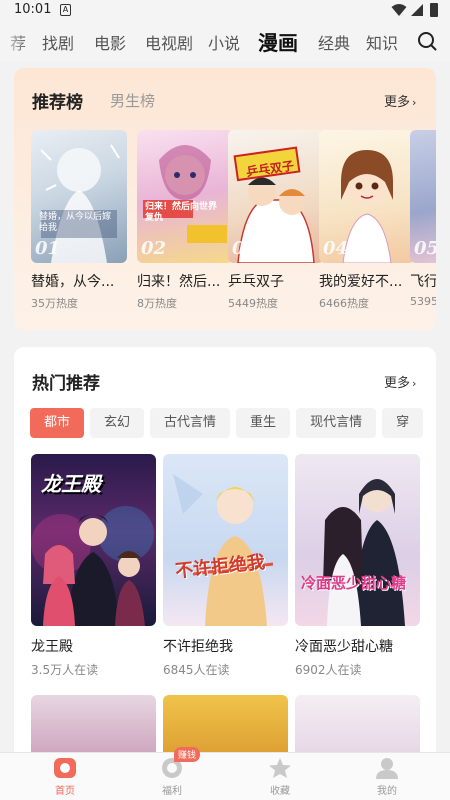 This screenshot has height=800, width=450. What do you see at coordinates (280, 768) in the screenshot?
I see `star-icon` at bounding box center [280, 768].